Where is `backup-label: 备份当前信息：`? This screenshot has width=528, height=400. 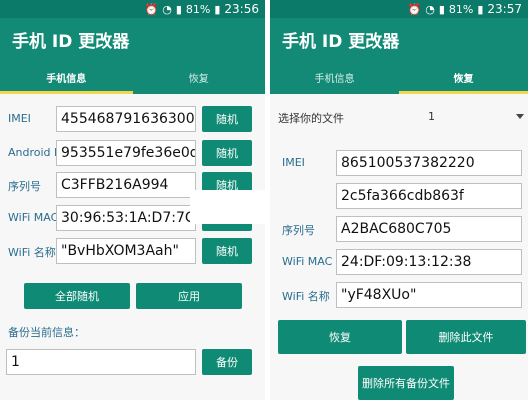 backup-label: 备份当前信息： is located at coordinates (46, 332).